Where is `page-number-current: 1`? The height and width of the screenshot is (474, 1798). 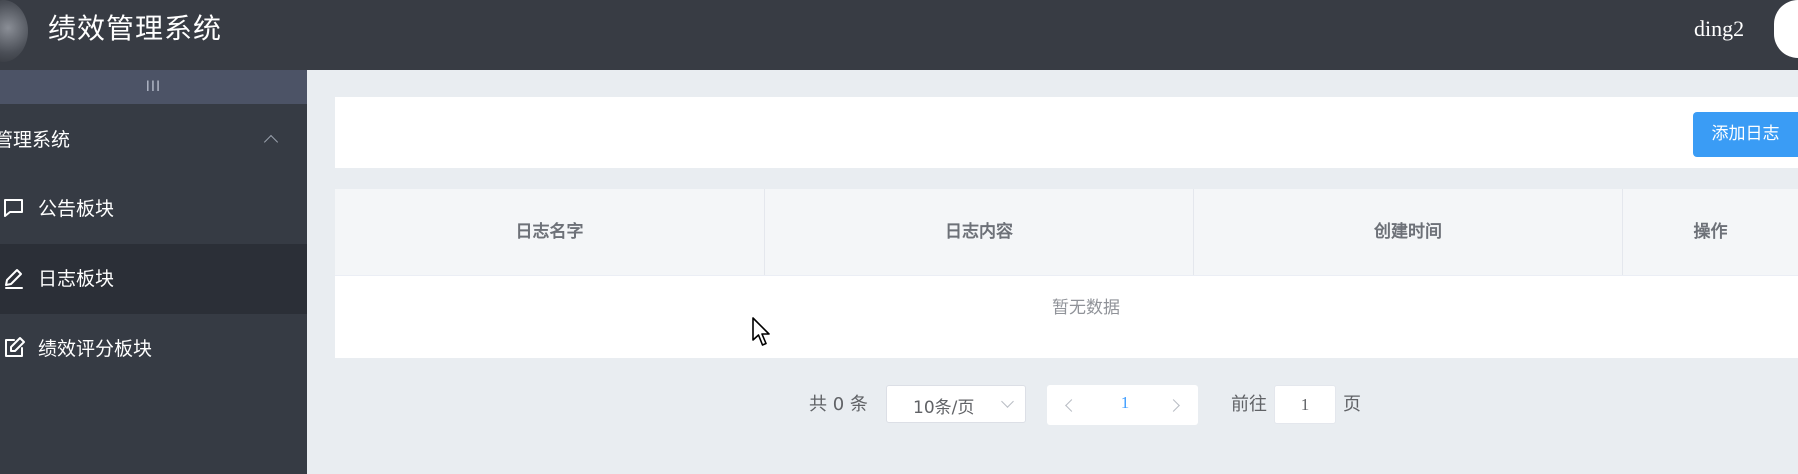 page-number-current: 1 is located at coordinates (1125, 403).